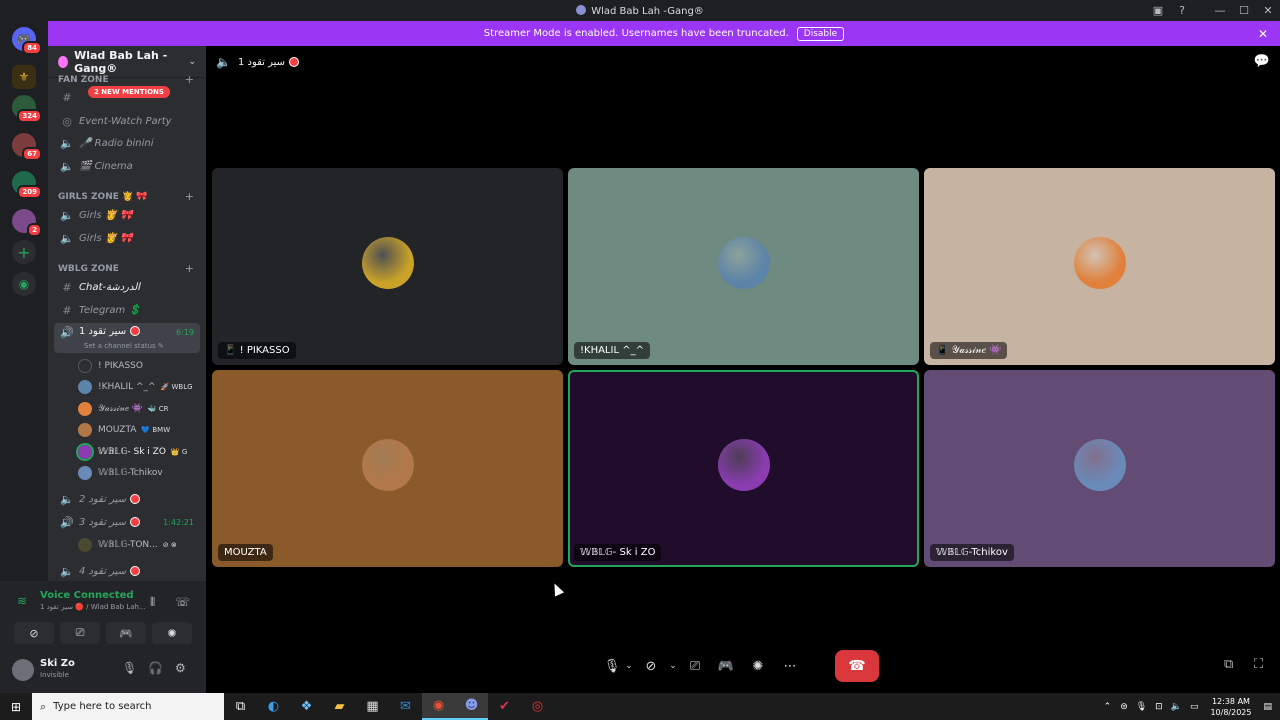 This screenshot has width=1280, height=720. What do you see at coordinates (22, 601) in the screenshot?
I see `signal-icon: ≋` at bounding box center [22, 601].